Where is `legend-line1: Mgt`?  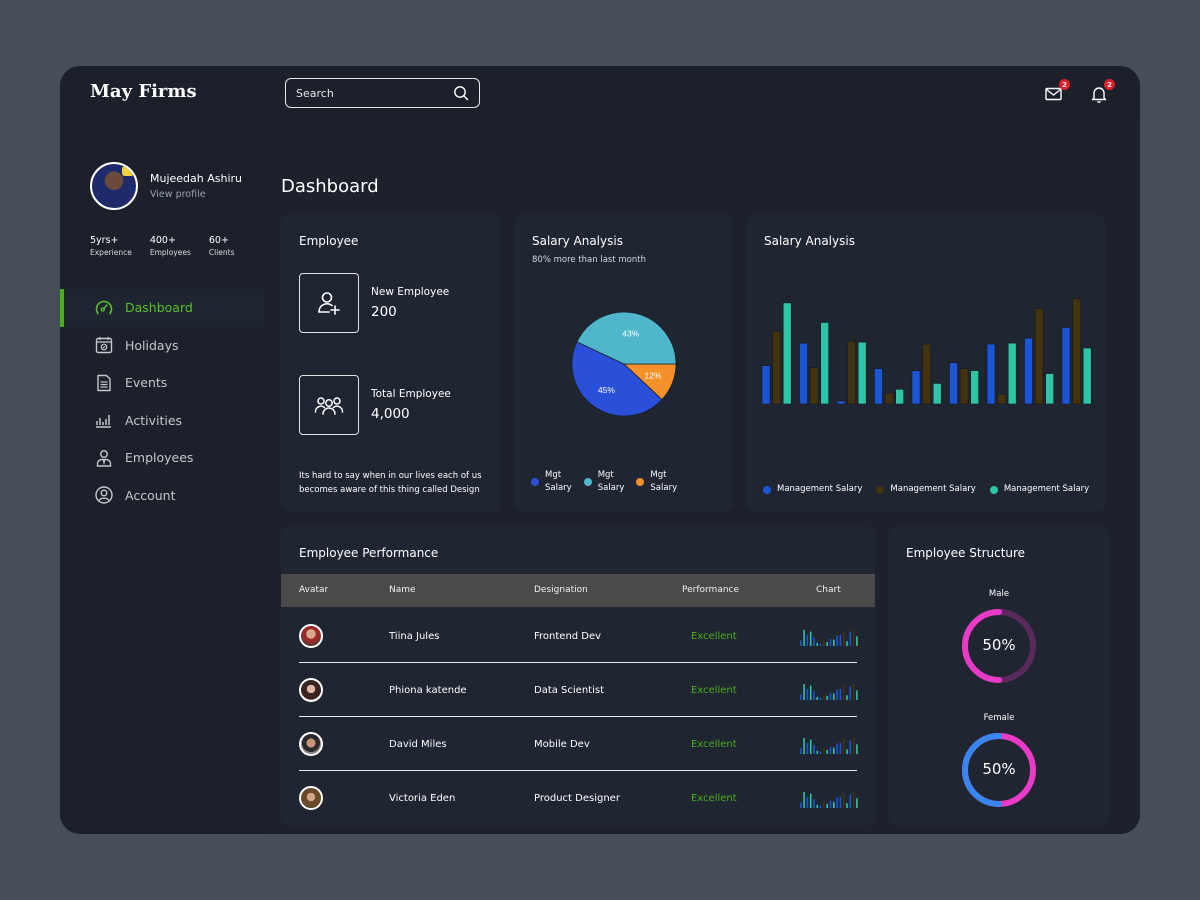
legend-line1: Mgt is located at coordinates (553, 475).